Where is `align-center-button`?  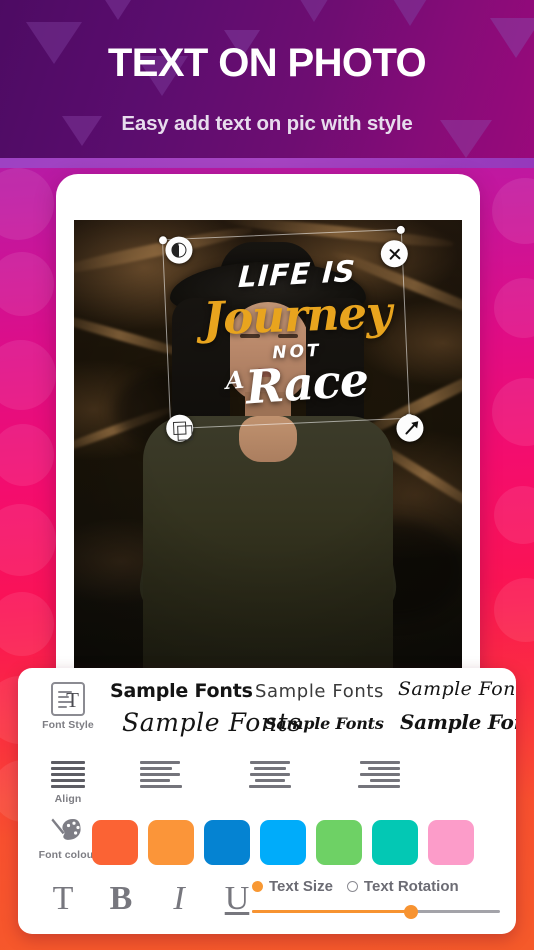
align-center-button is located at coordinates (270, 775).